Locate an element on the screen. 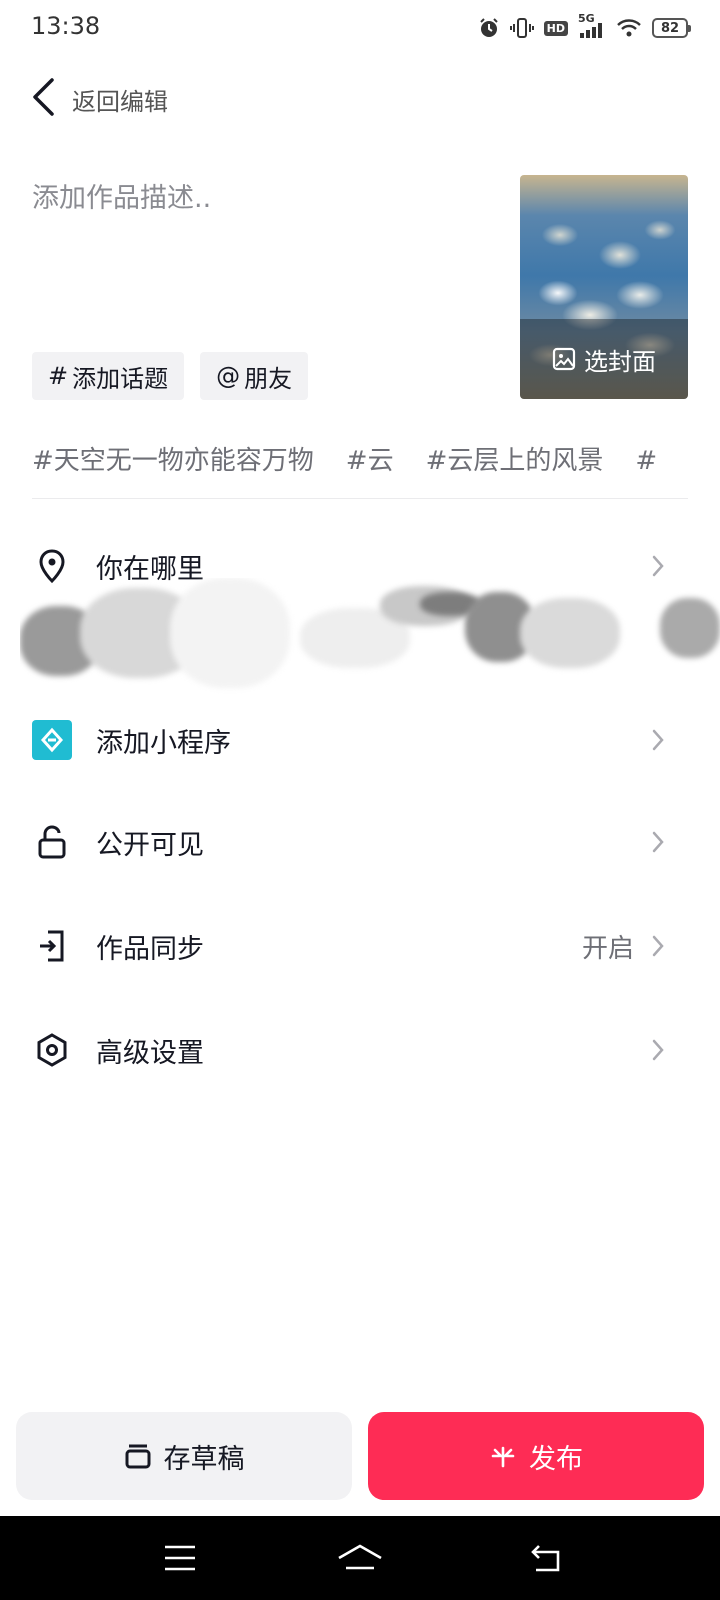  sync-export-icon is located at coordinates (52, 946).